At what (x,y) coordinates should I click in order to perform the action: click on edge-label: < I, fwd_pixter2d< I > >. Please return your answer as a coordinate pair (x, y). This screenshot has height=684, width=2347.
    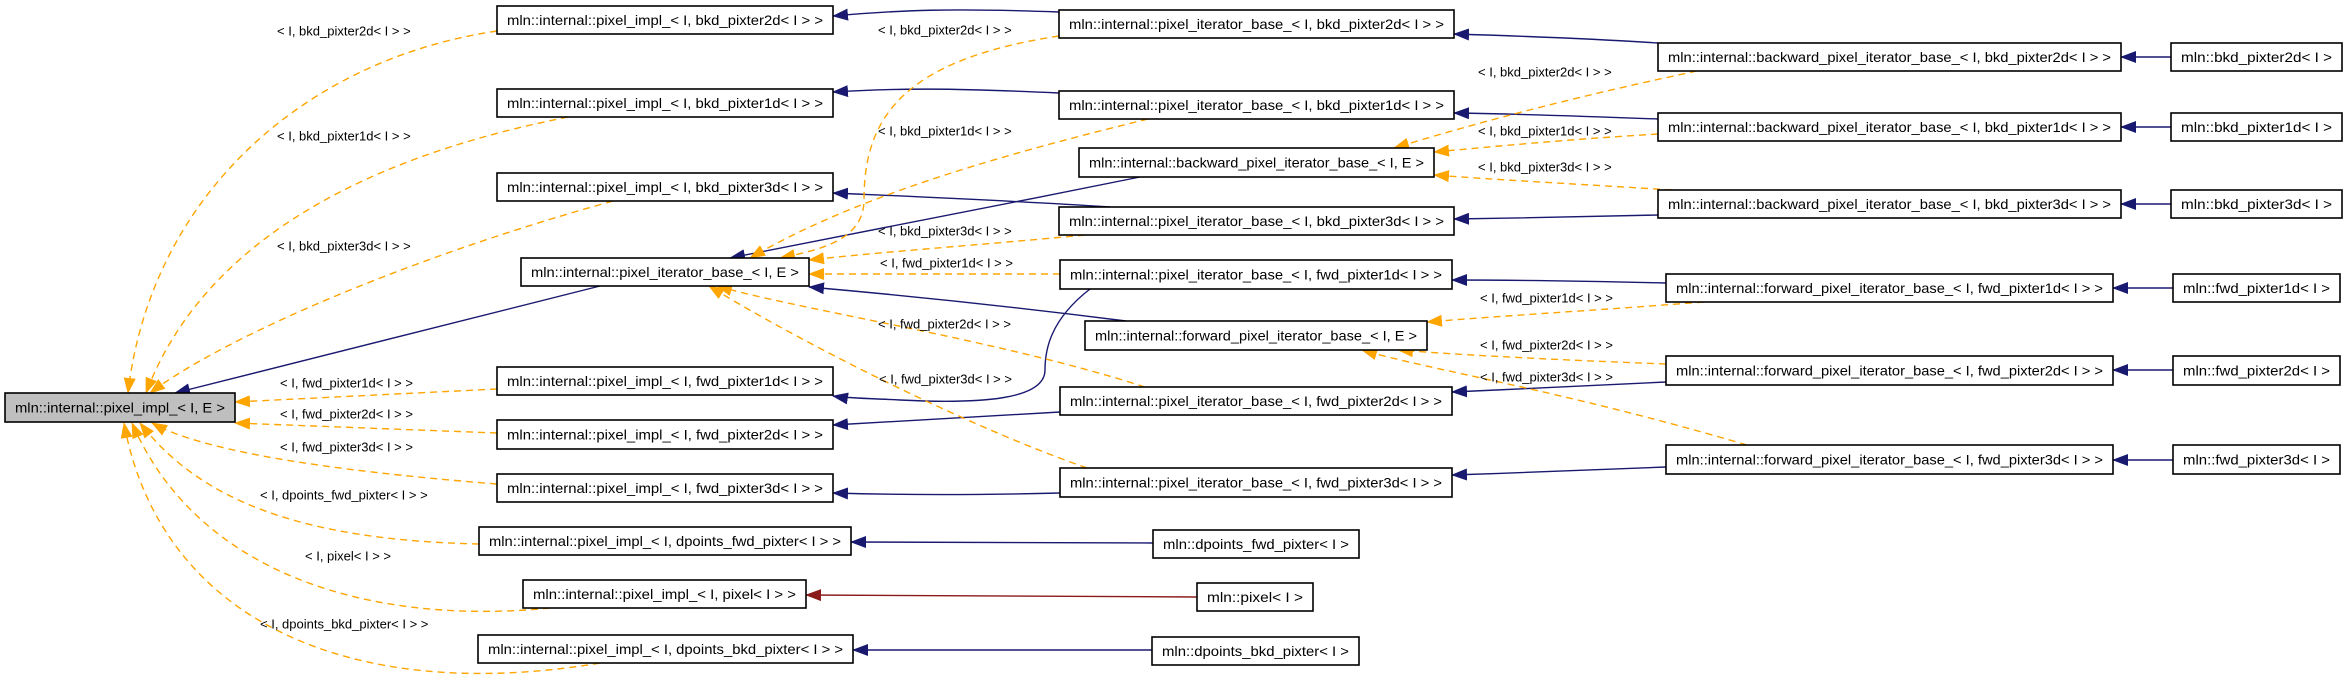
    Looking at the image, I should click on (346, 414).